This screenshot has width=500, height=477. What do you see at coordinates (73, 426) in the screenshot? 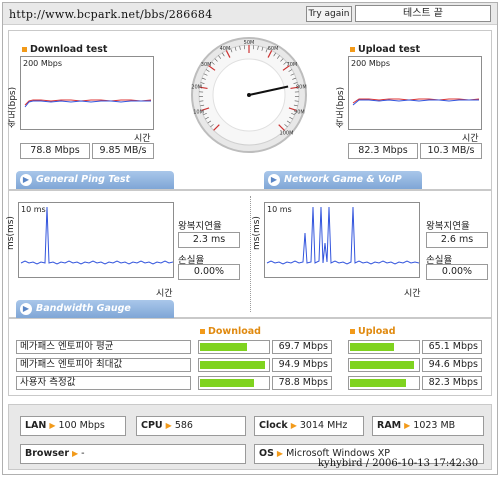
I see `lan-info: LAN ▶ 100 Mbps` at bounding box center [73, 426].